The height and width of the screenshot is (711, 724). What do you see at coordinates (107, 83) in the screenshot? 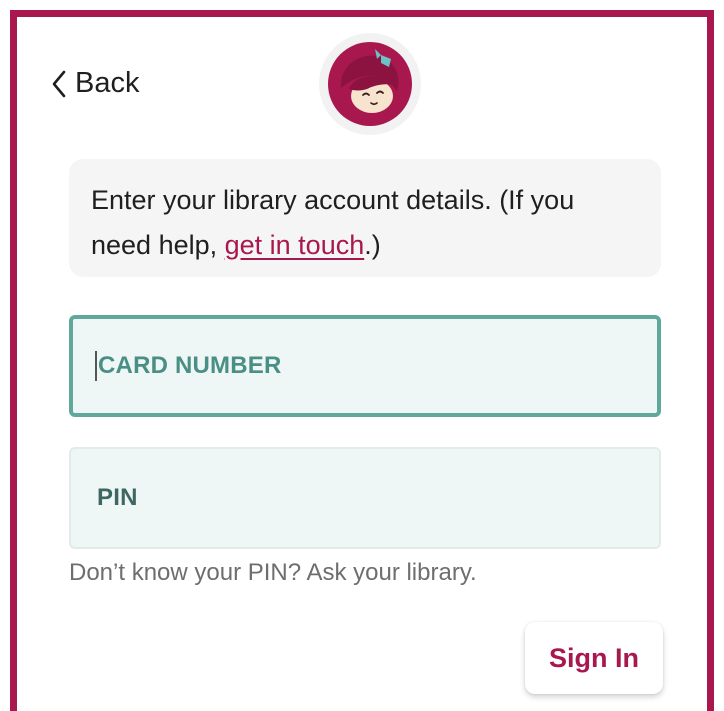
I see `back-label: Back` at bounding box center [107, 83].